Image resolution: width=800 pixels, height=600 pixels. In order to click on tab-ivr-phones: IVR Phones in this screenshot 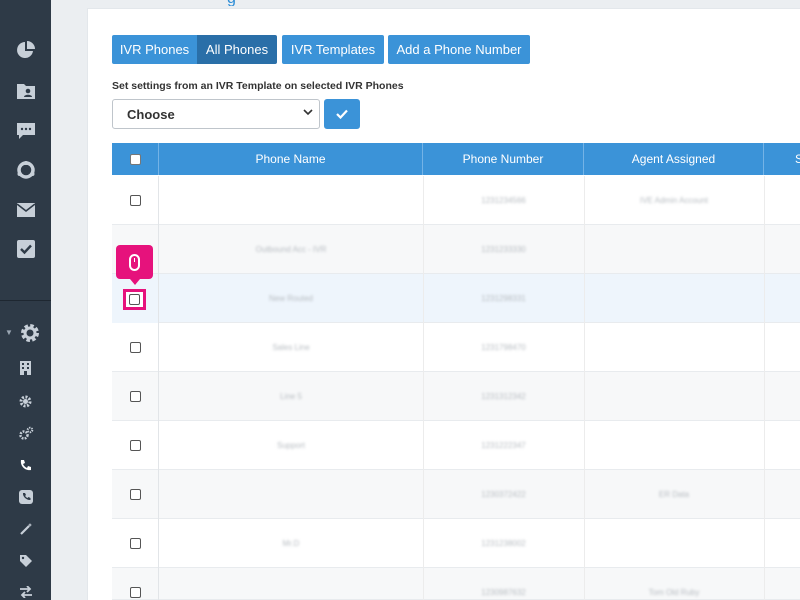, I will do `click(154, 49)`.